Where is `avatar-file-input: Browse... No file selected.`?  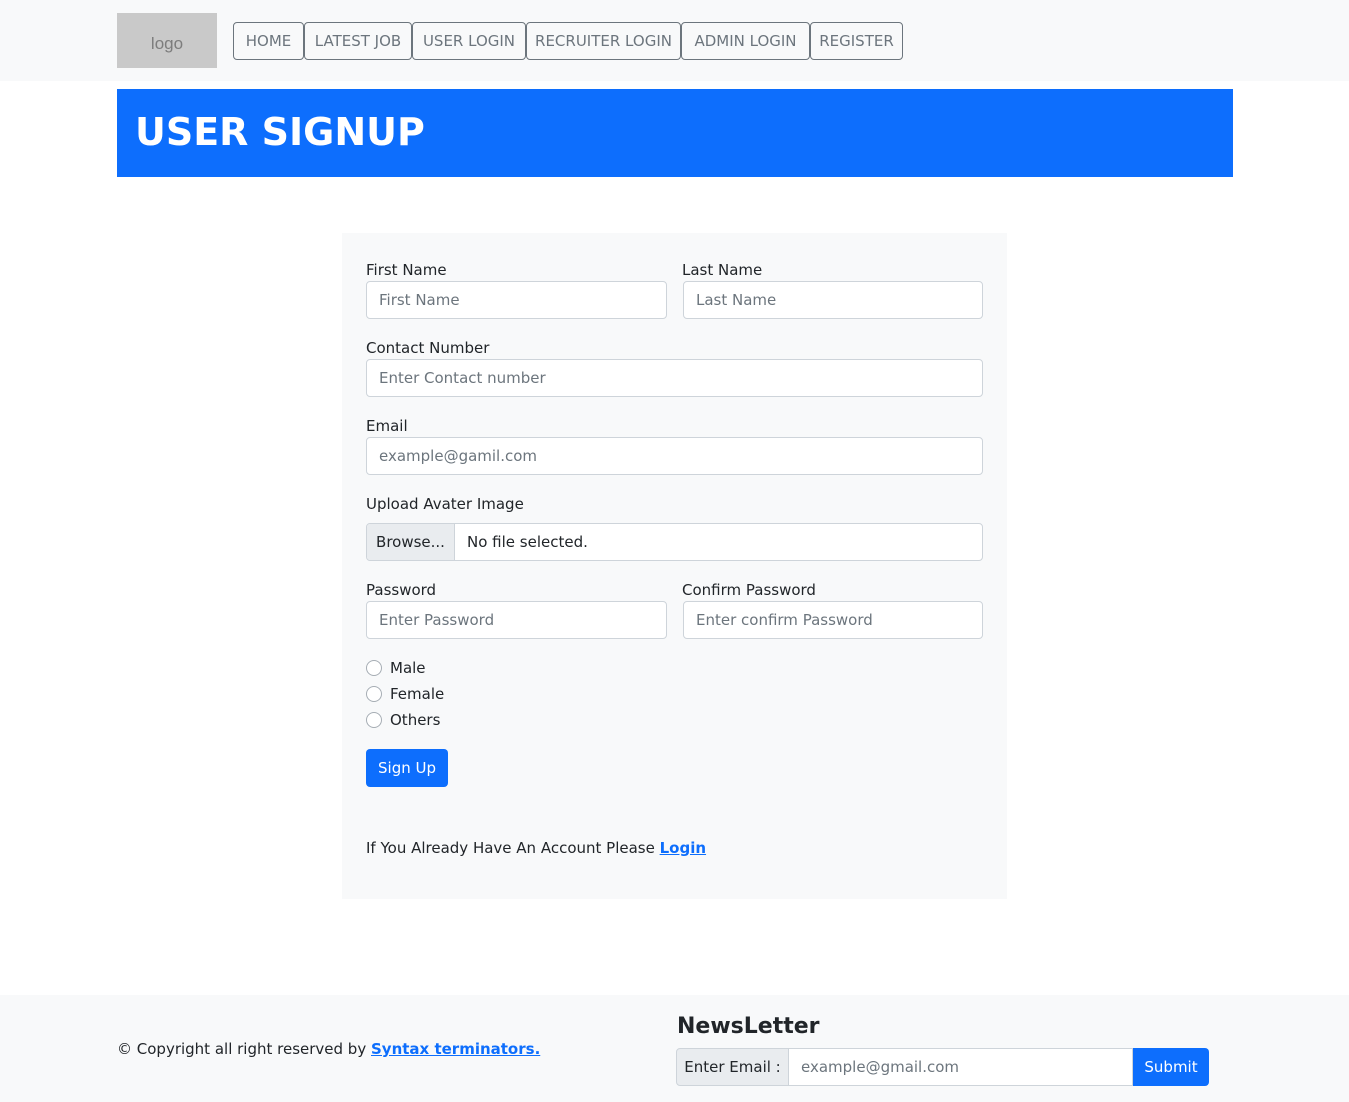
avatar-file-input: Browse... No file selected. is located at coordinates (674, 542).